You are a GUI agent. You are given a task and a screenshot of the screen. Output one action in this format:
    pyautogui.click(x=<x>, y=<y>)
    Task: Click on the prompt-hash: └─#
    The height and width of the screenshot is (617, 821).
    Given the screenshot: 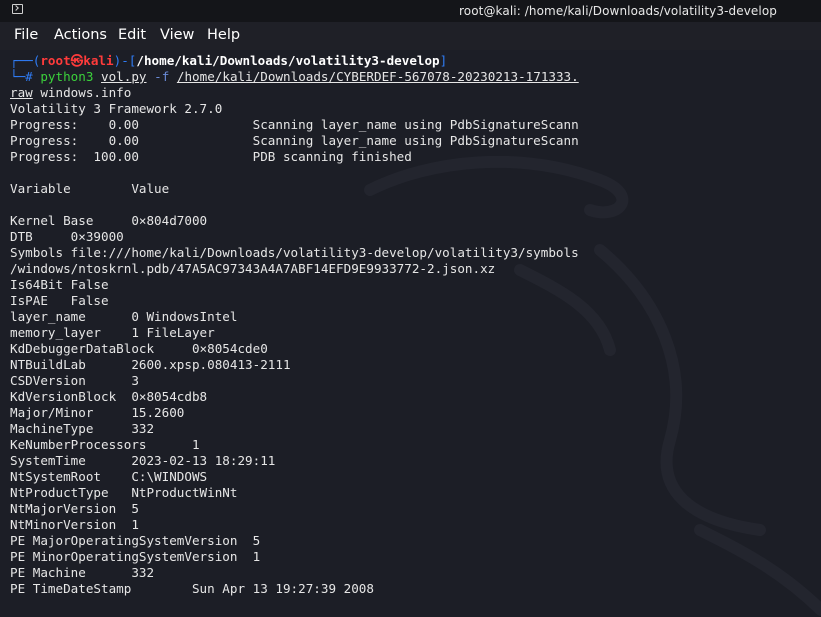 What is the action you would take?
    pyautogui.click(x=21, y=76)
    